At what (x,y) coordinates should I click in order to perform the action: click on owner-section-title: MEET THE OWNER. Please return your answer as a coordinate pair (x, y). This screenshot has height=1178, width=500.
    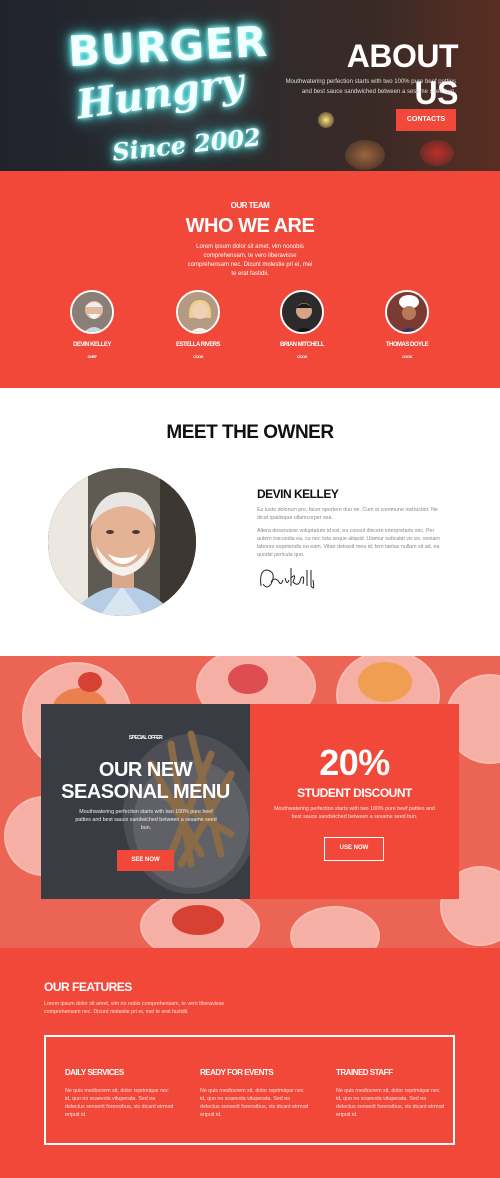
    Looking at the image, I should click on (250, 432).